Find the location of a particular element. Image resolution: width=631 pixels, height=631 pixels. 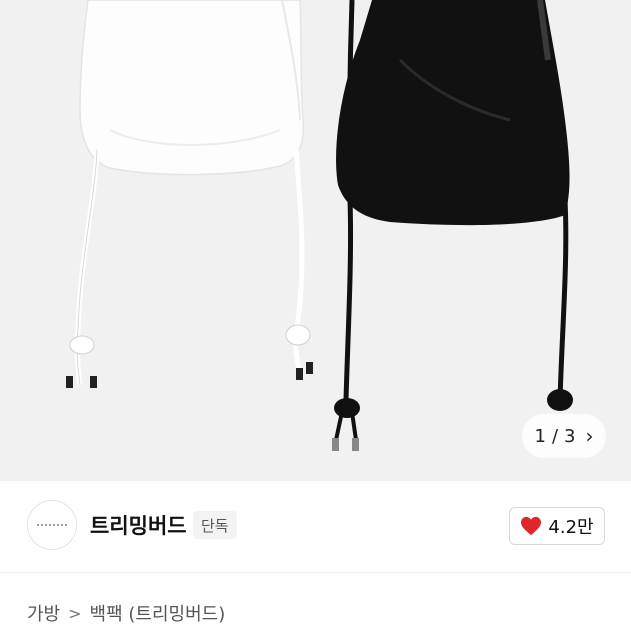

divider is located at coordinates (315, 572).